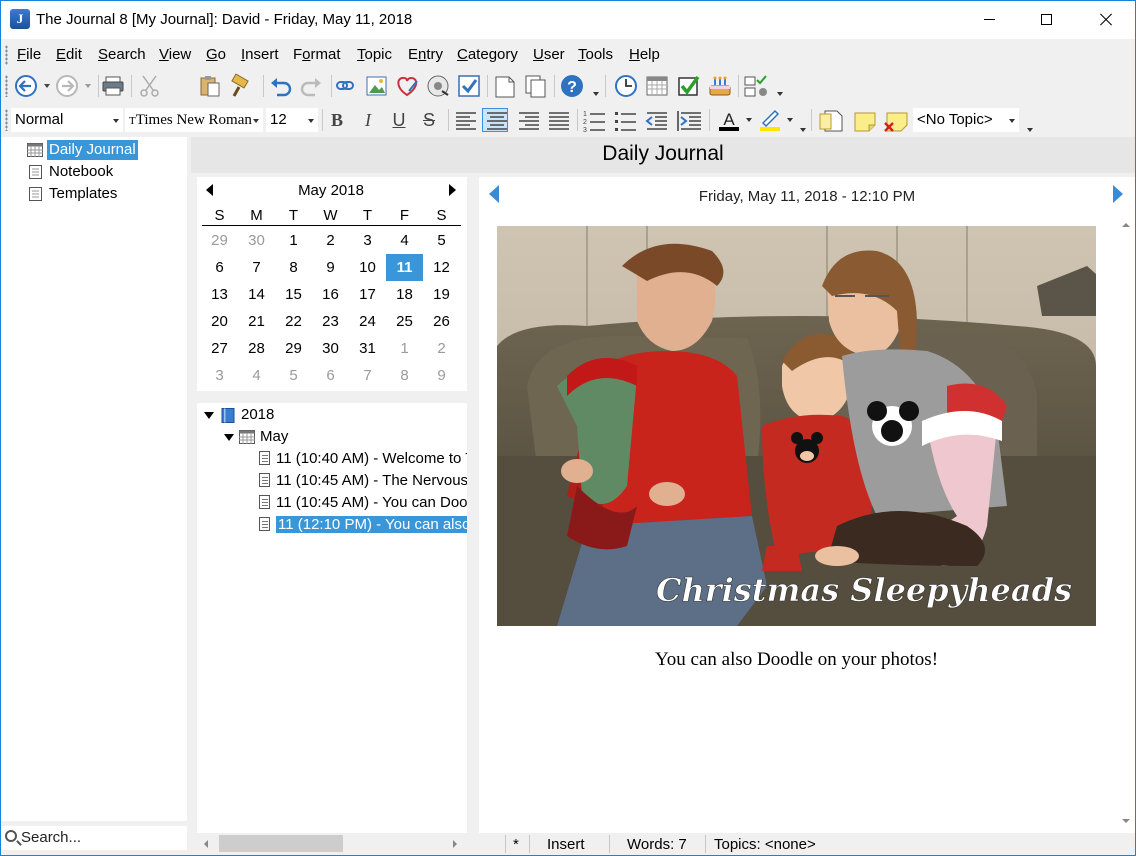 Image resolution: width=1136 pixels, height=856 pixels. I want to click on menu-insert: Insert, so click(260, 54).